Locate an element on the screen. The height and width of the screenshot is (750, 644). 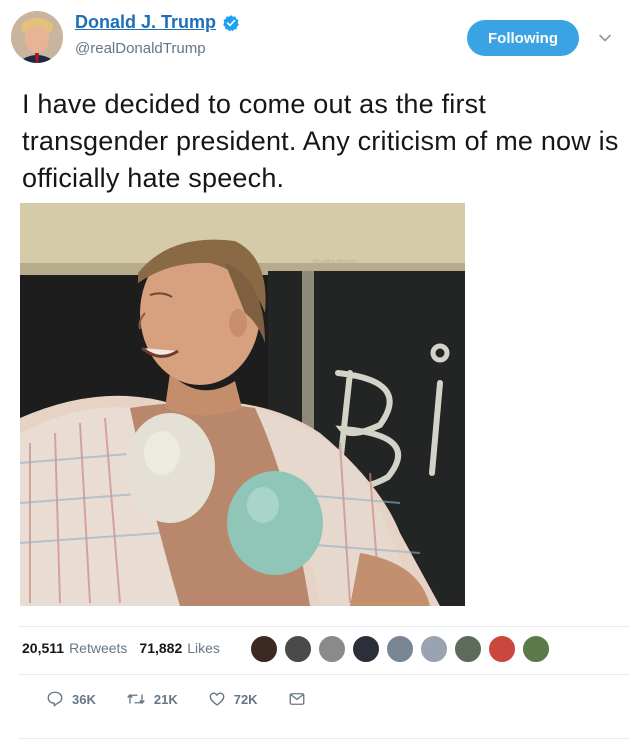
profile-avatar is located at coordinates (37, 37).